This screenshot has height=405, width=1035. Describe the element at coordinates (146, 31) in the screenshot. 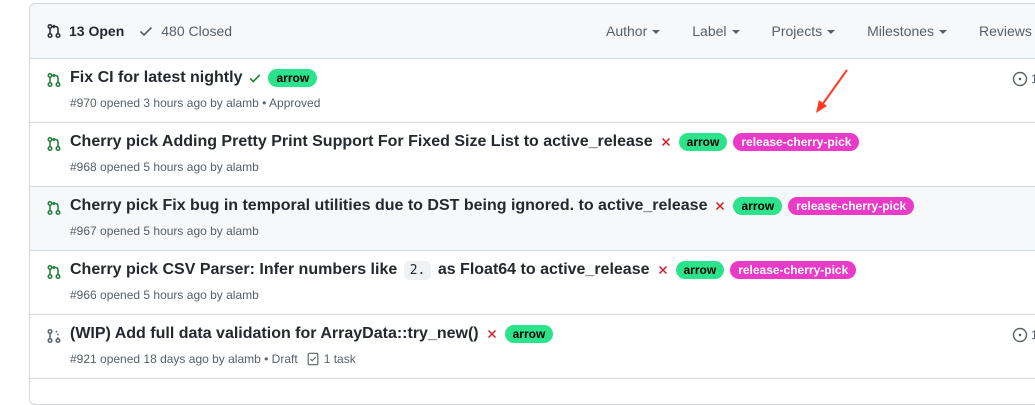

I see `check-icon` at that location.